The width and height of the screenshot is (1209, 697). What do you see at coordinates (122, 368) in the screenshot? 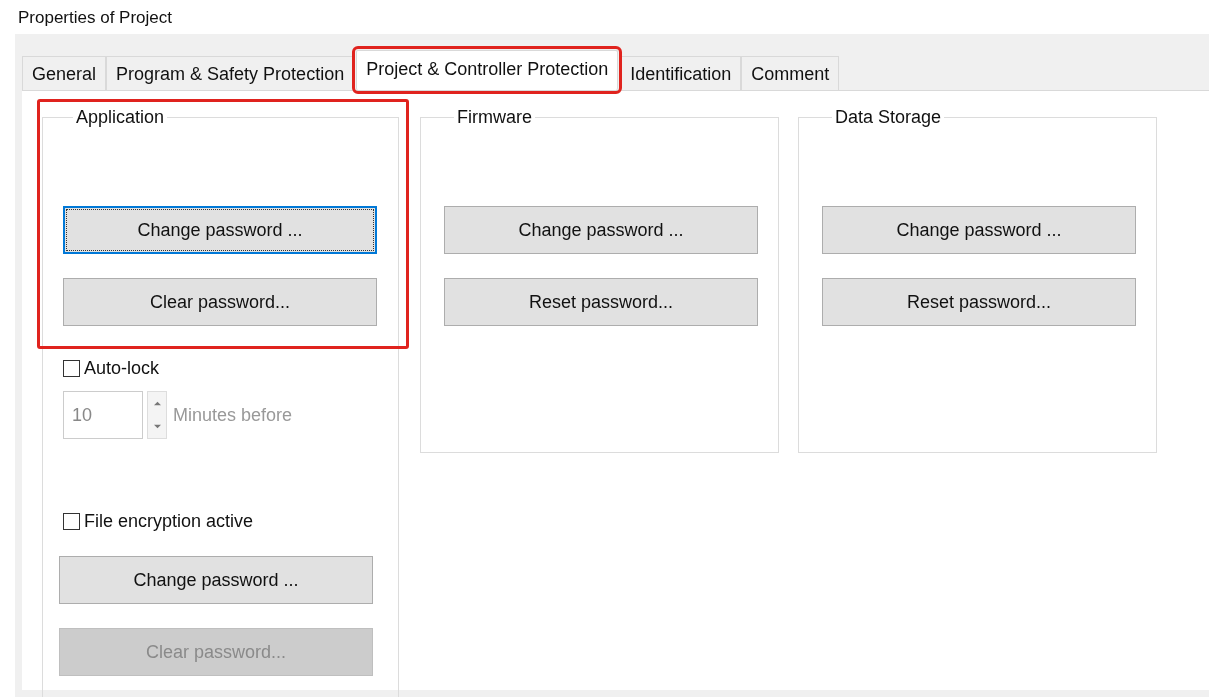
I see `checkbox-label: Auto-lock` at bounding box center [122, 368].